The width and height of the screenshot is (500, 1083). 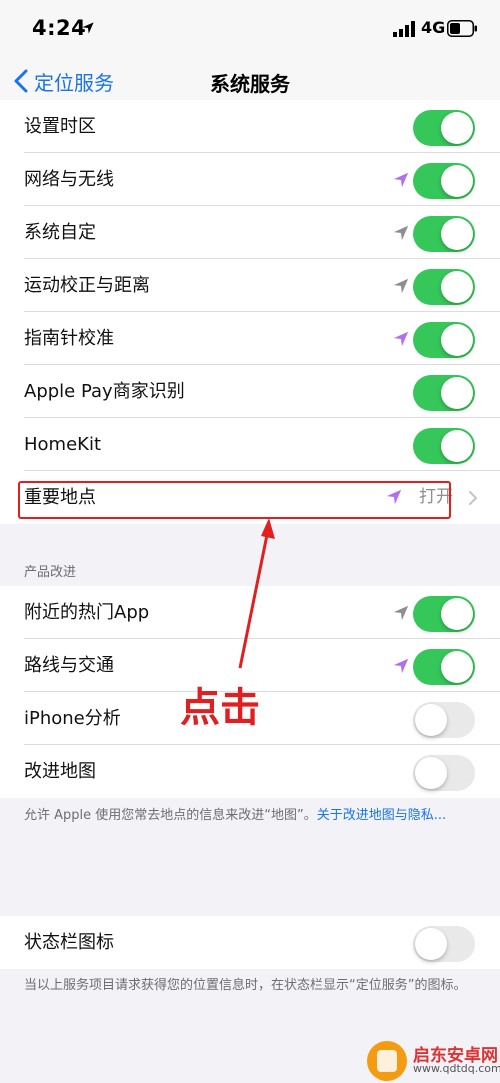 I want to click on section-footnote: 当以上服务项目请求获得您的位置信息时，在状态栏显示“定位服务”的图标。, so click(x=245, y=985).